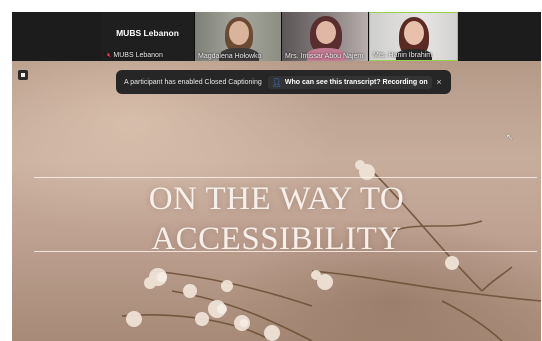 Image resolution: width=542 pixels, height=341 pixels. Describe the element at coordinates (109, 55) in the screenshot. I see `mic-off-icon: 🔇︎` at that location.